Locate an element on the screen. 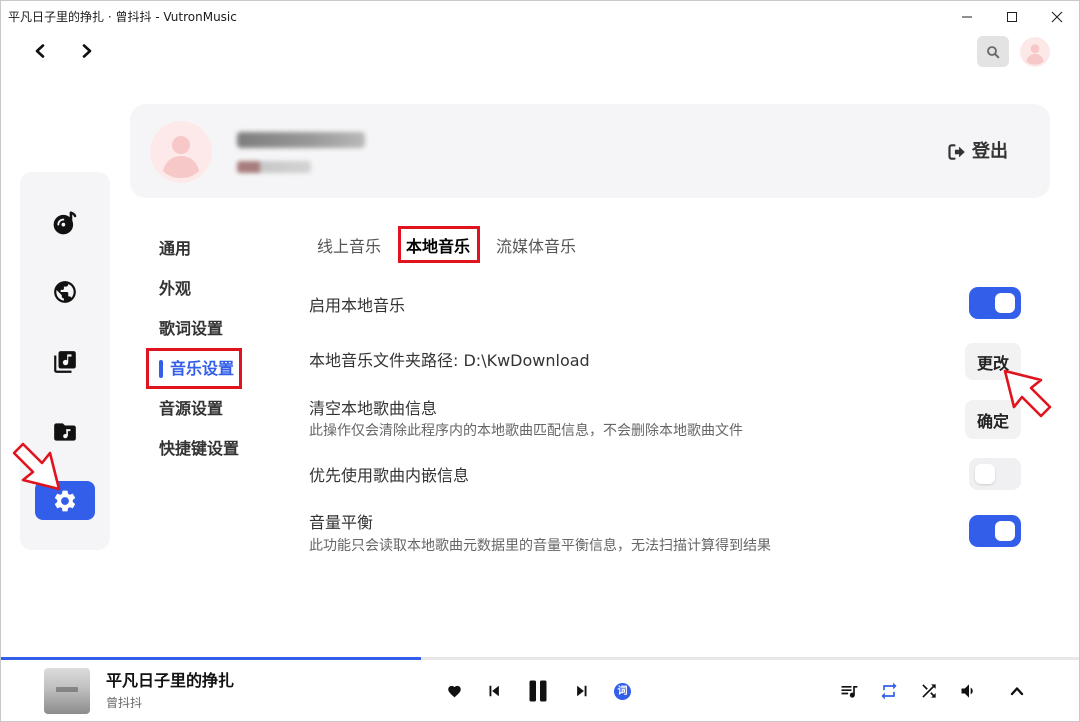 The width and height of the screenshot is (1080, 722). logout-icon is located at coordinates (956, 152).